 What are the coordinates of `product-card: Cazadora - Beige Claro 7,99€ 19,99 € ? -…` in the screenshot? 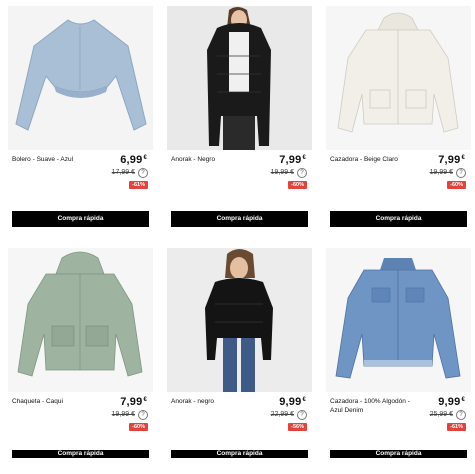 It's located at (398, 119).